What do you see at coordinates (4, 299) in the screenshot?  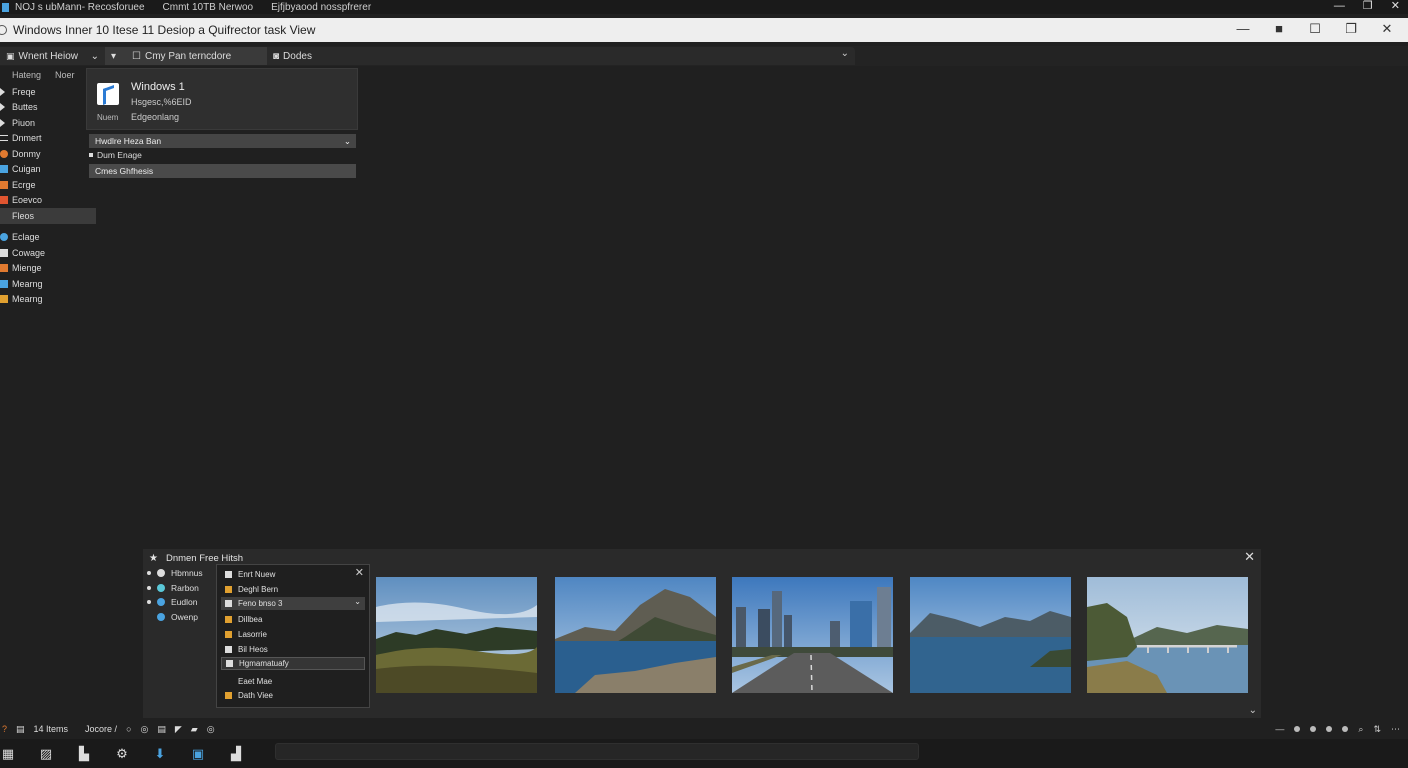 I see `window-icon` at bounding box center [4, 299].